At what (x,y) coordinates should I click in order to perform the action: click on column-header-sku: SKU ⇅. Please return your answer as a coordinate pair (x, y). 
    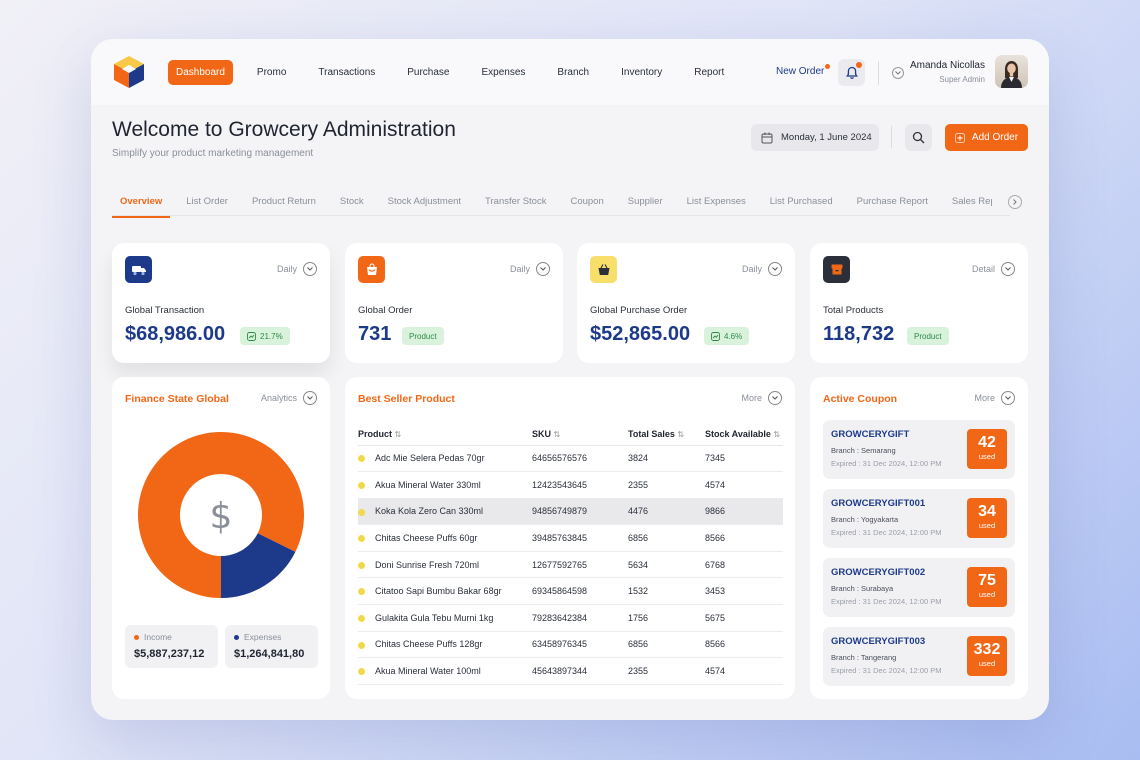
    Looking at the image, I should click on (580, 434).